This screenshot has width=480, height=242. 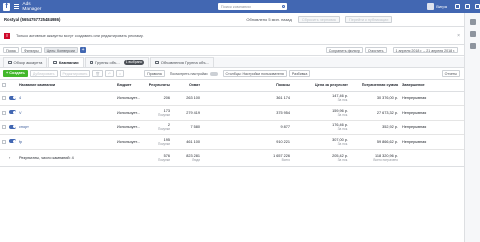 What do you see at coordinates (247, 158) in the screenshot?
I see `total-impressions-cell: 1 657 226 Всего` at bounding box center [247, 158].